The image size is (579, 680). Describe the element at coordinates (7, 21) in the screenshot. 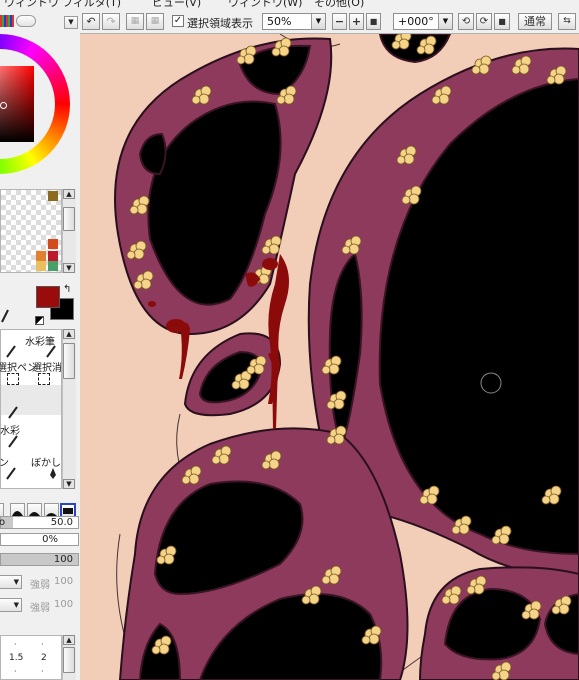

I see `color-mode-icon` at that location.